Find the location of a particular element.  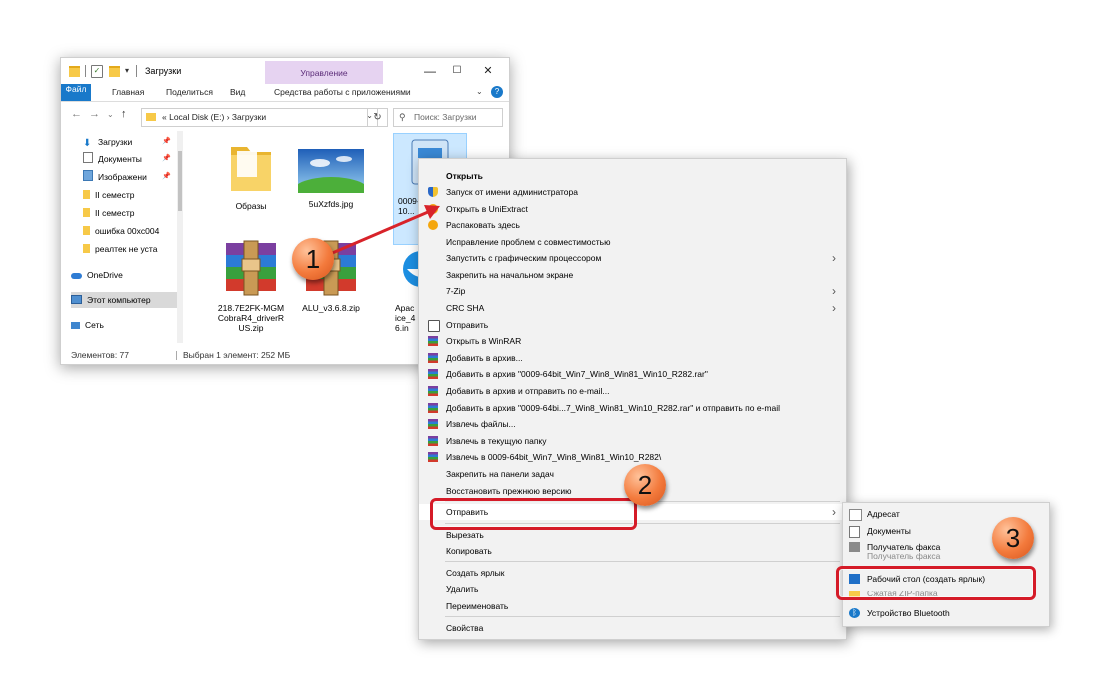

callout-step-1: 1 is located at coordinates (313, 259).